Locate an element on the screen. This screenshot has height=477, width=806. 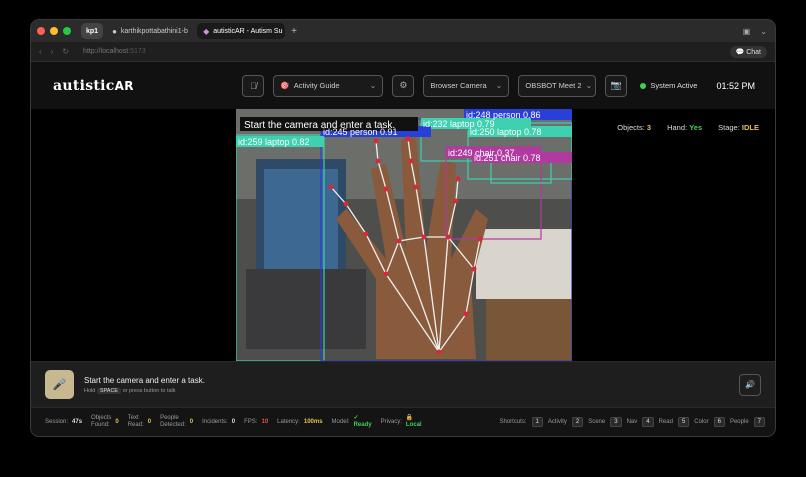
app-logo: autisticAR is located at coordinates (93, 86).